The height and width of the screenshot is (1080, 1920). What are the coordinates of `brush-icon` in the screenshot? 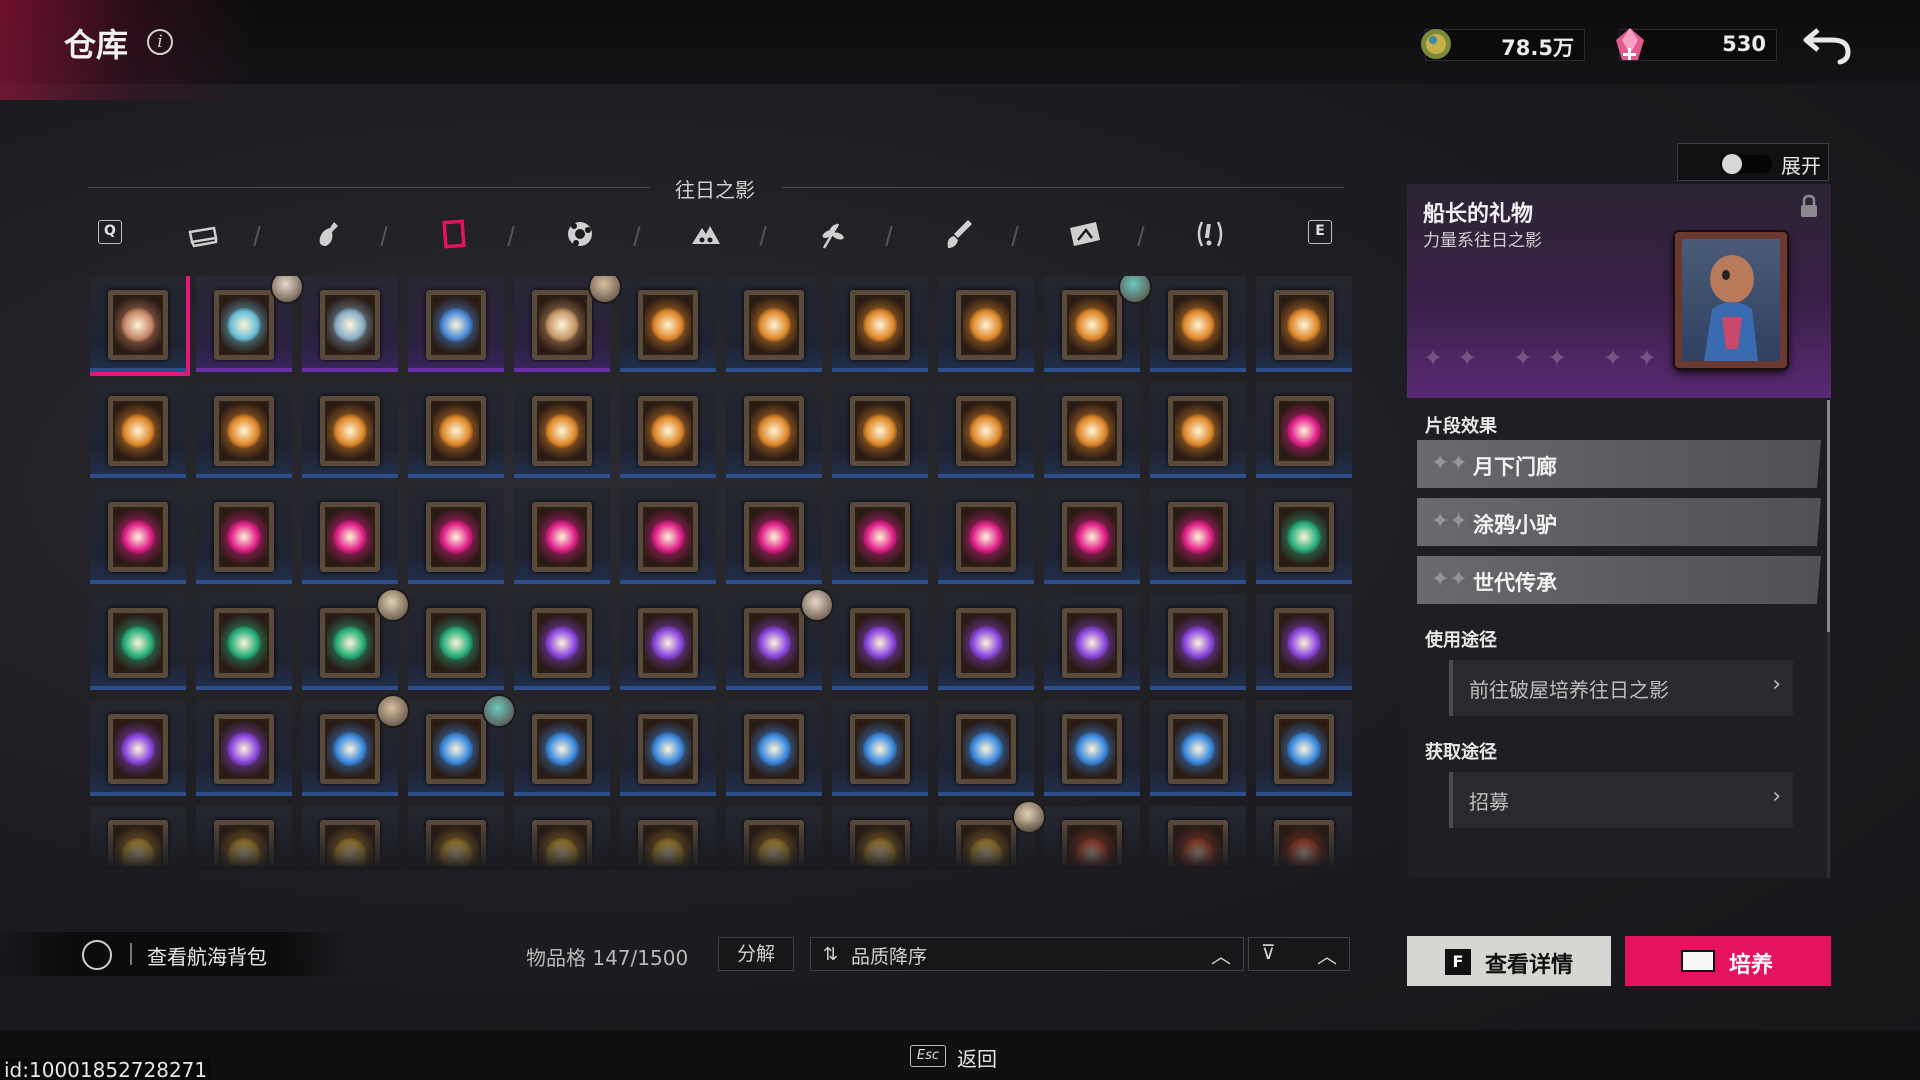 It's located at (958, 234).